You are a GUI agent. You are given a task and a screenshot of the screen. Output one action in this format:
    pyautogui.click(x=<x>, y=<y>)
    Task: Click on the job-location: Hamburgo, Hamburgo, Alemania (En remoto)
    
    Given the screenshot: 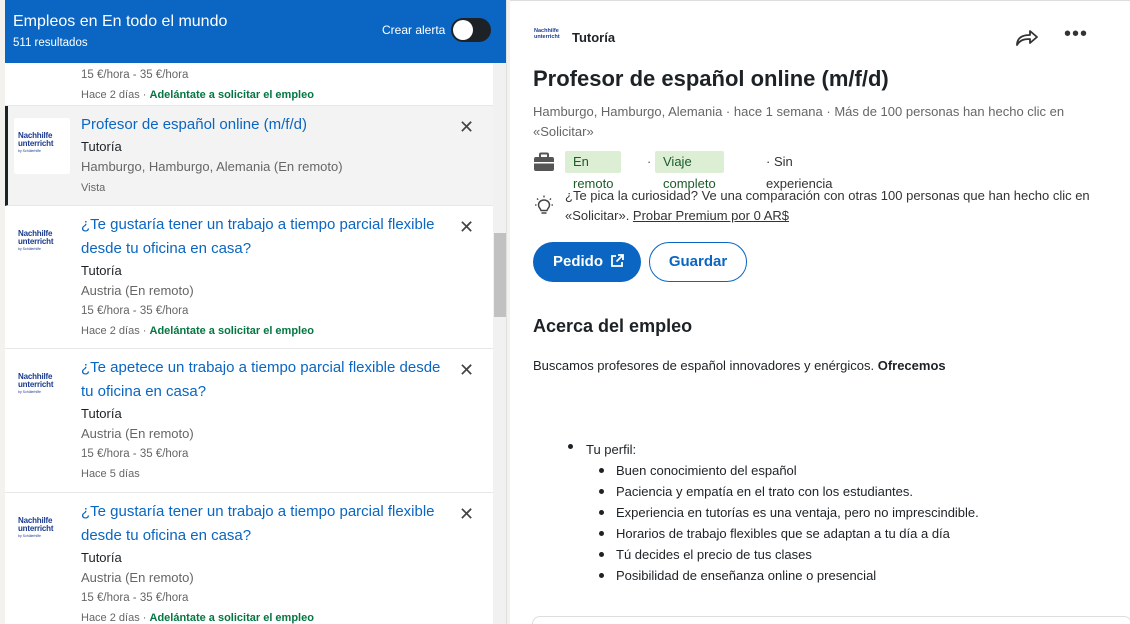 What is the action you would take?
    pyautogui.click(x=212, y=166)
    